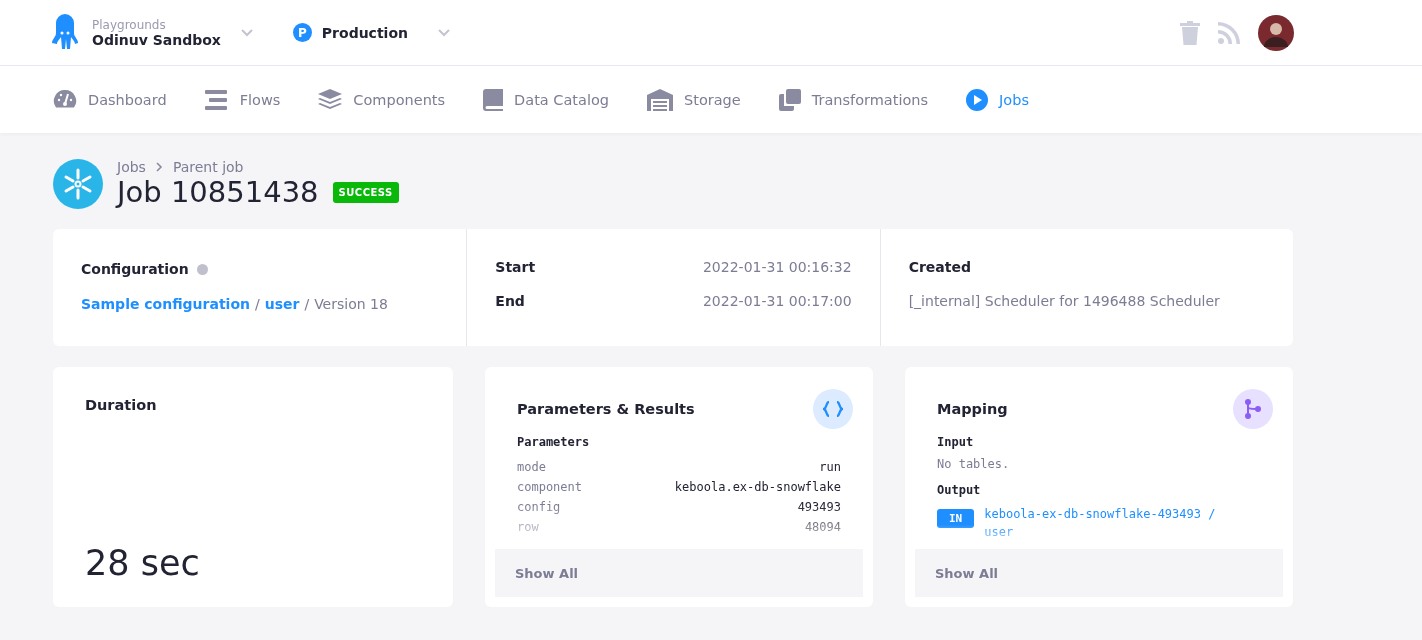  What do you see at coordinates (777, 267) in the screenshot?
I see `time-value: 2022-01-31 00:16:32` at bounding box center [777, 267].